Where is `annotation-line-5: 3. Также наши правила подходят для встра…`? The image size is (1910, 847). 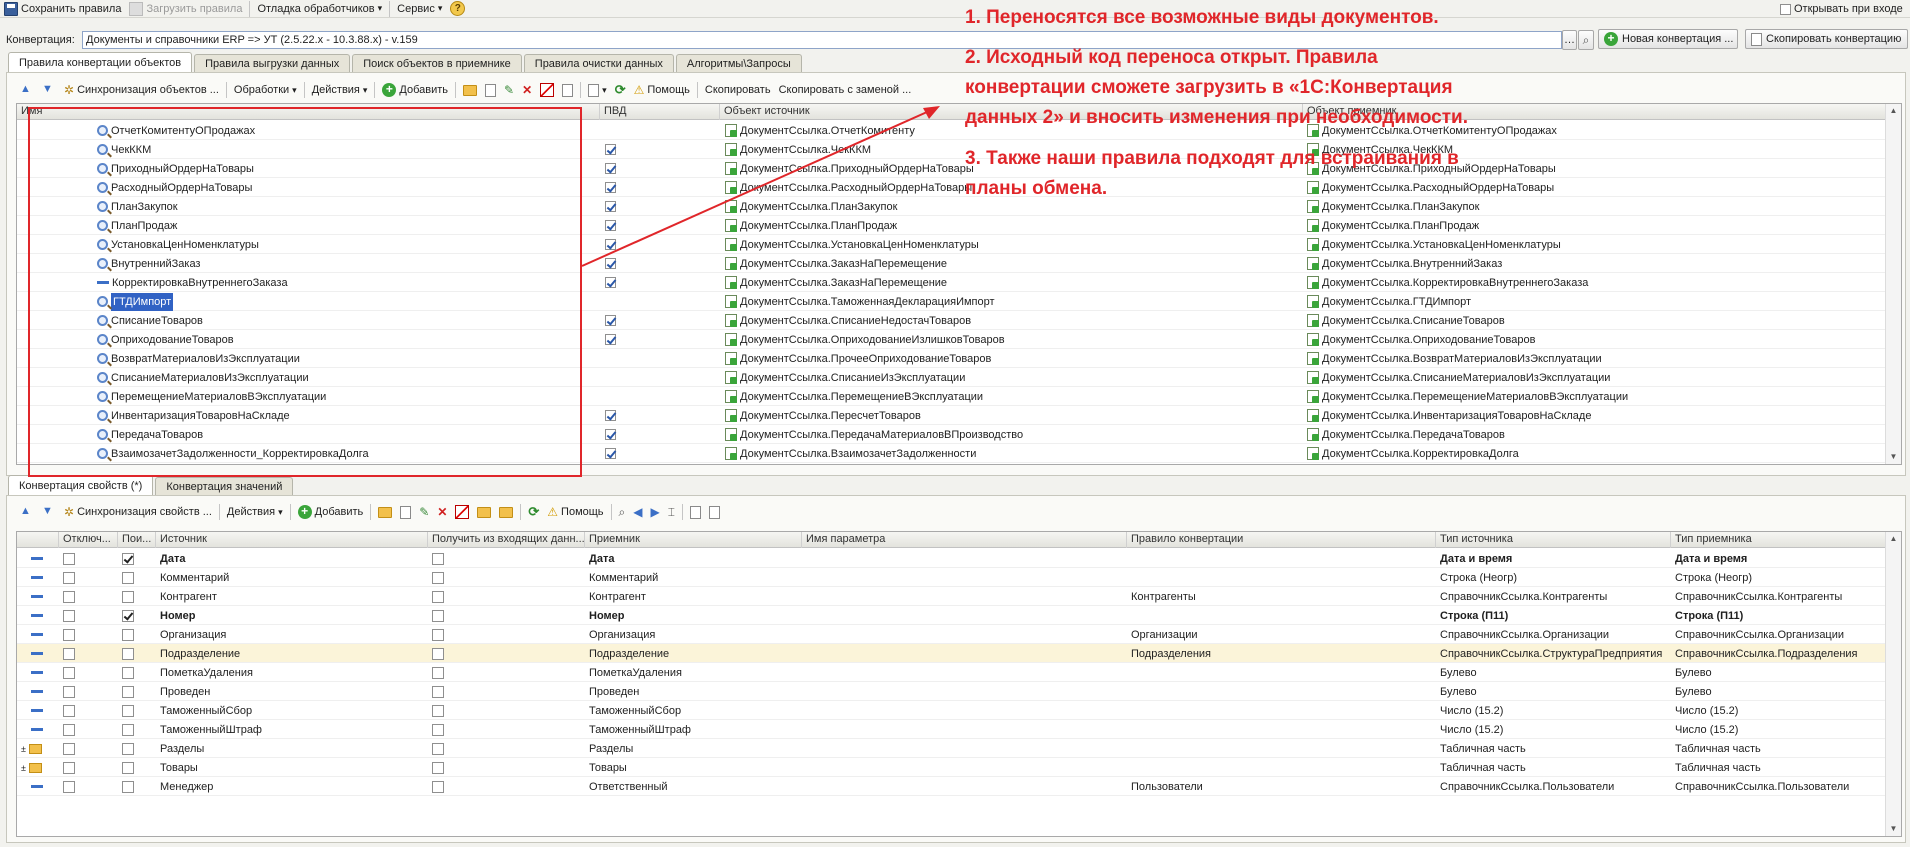
annotation-line-5: 3. Также наши правила подходят для встра… is located at coordinates (1212, 158).